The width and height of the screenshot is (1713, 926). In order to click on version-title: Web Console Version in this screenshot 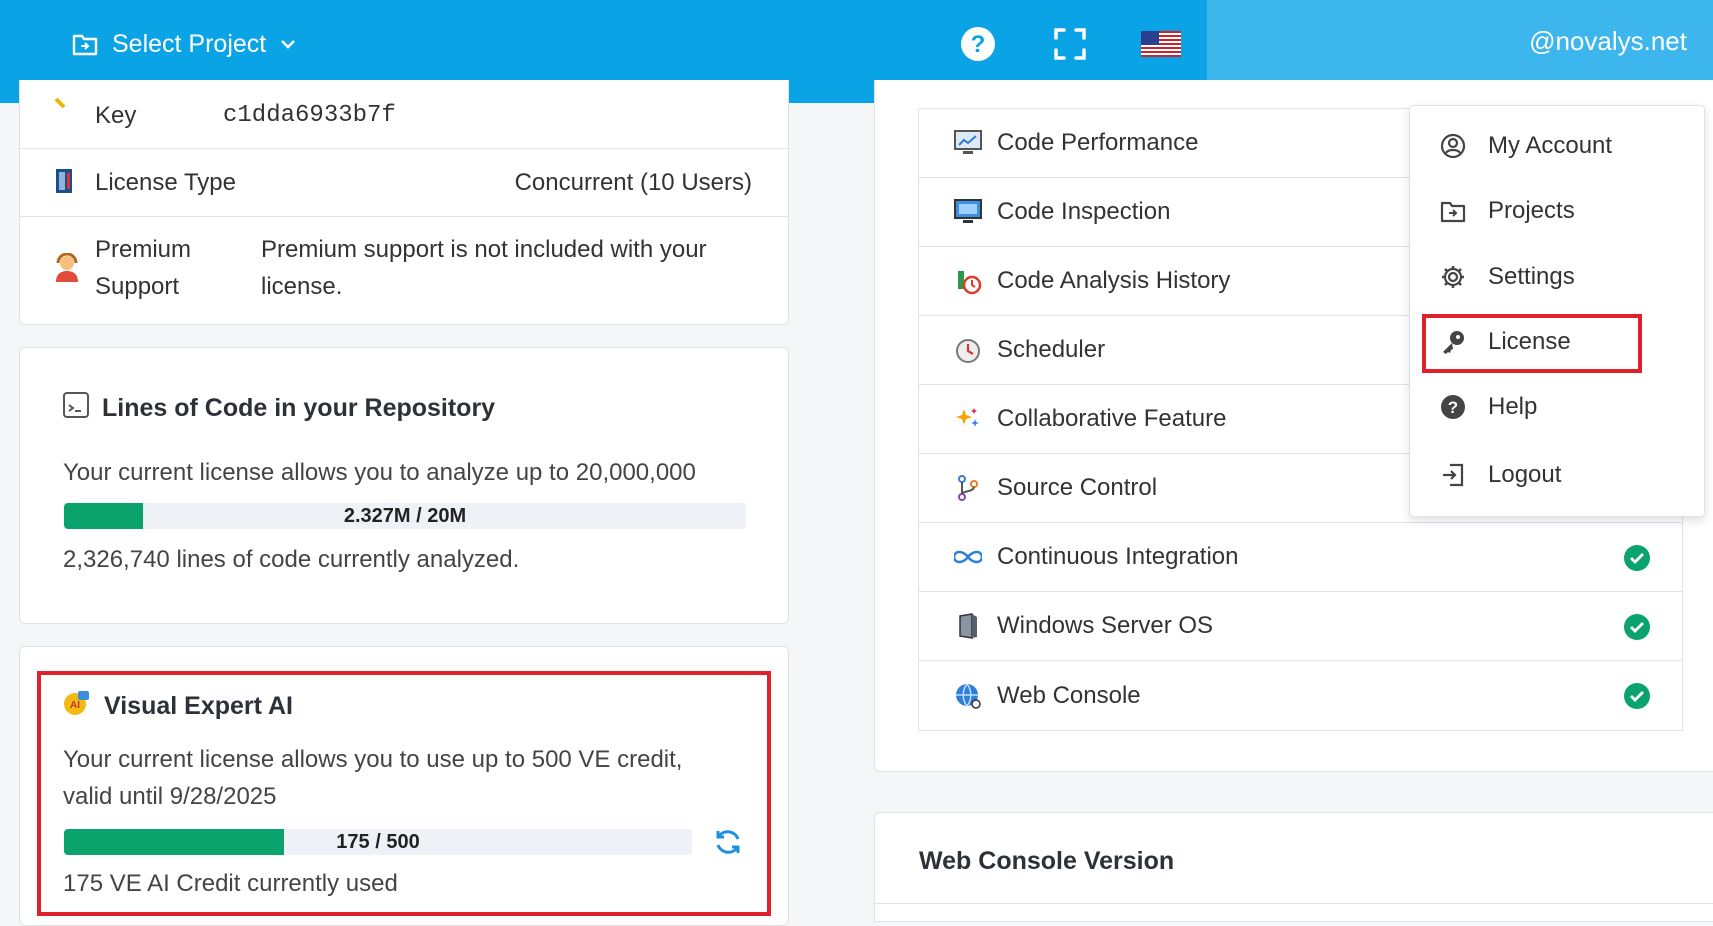, I will do `click(1047, 861)`.